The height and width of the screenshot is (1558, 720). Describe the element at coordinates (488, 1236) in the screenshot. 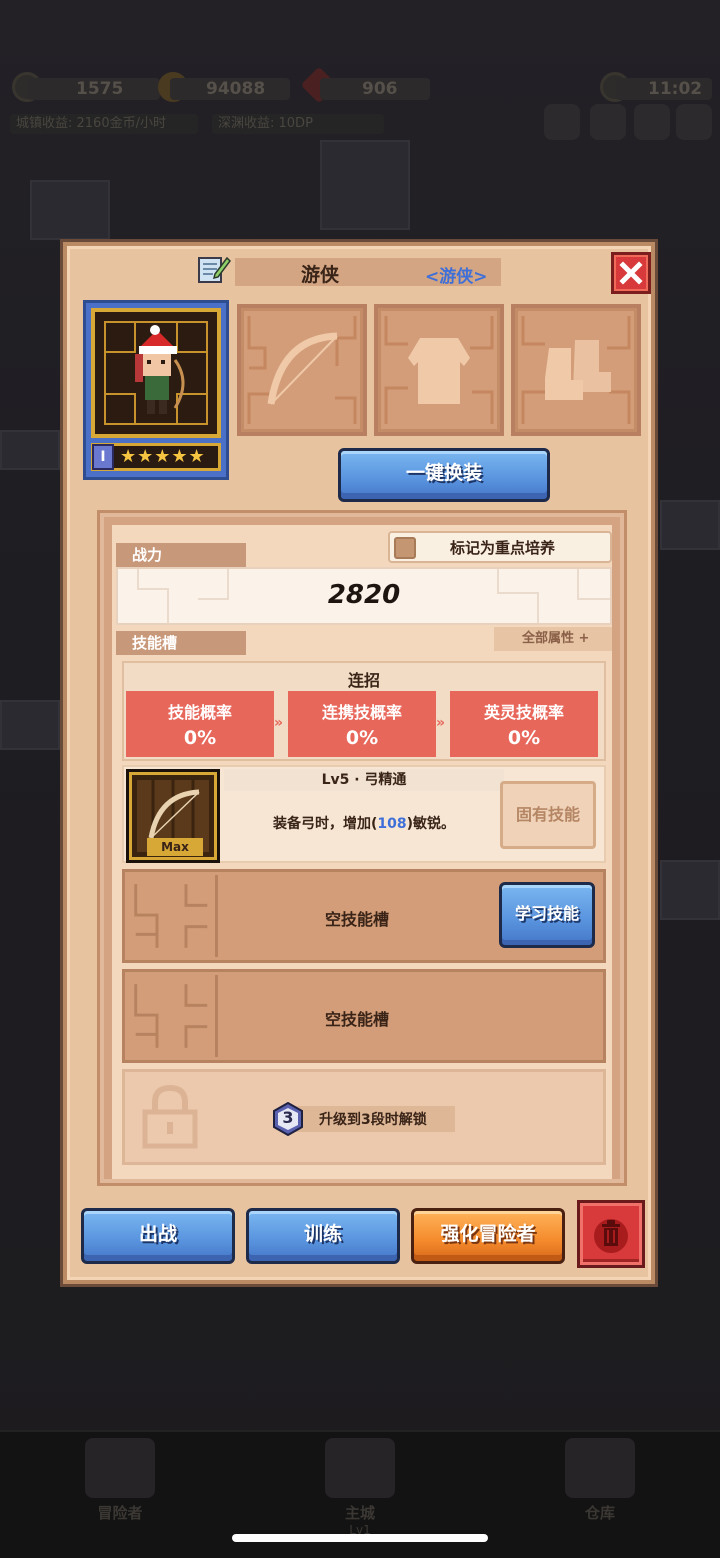

I see `enhance-adventurer-button: 强化冒险者` at that location.